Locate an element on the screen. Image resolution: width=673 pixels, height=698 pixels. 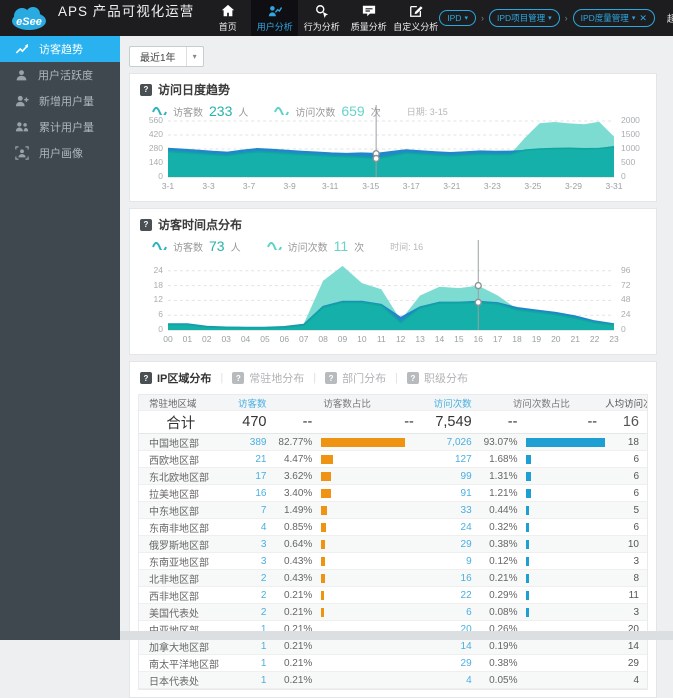
nav-item-user-chart: 用户分析 is located at coordinates (275, 18).